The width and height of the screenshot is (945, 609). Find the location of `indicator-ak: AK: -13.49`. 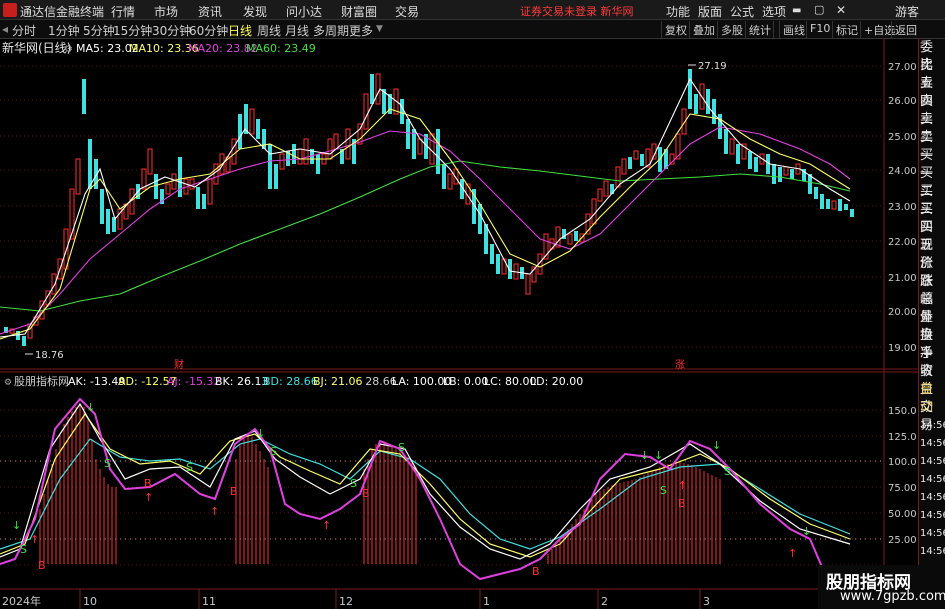

indicator-ak: AK: -13.49 is located at coordinates (96, 381).